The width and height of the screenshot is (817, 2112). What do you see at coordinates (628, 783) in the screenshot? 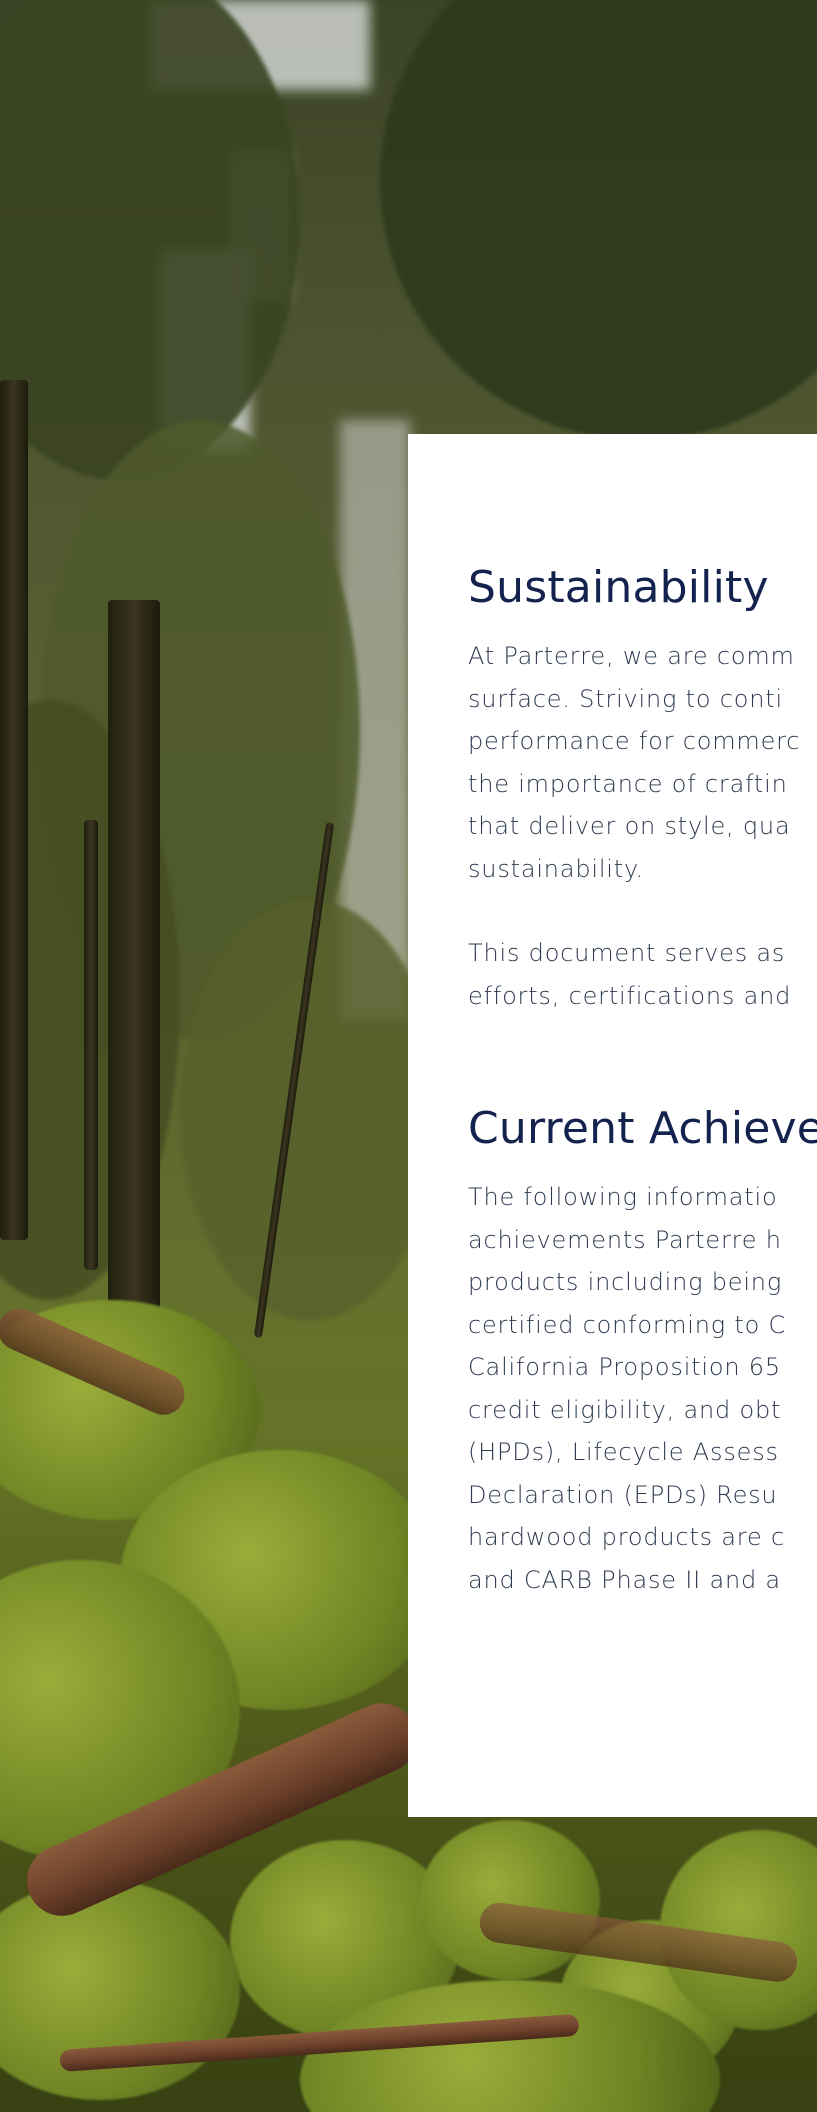
I see `paragraph-line: the importance of craftin` at bounding box center [628, 783].